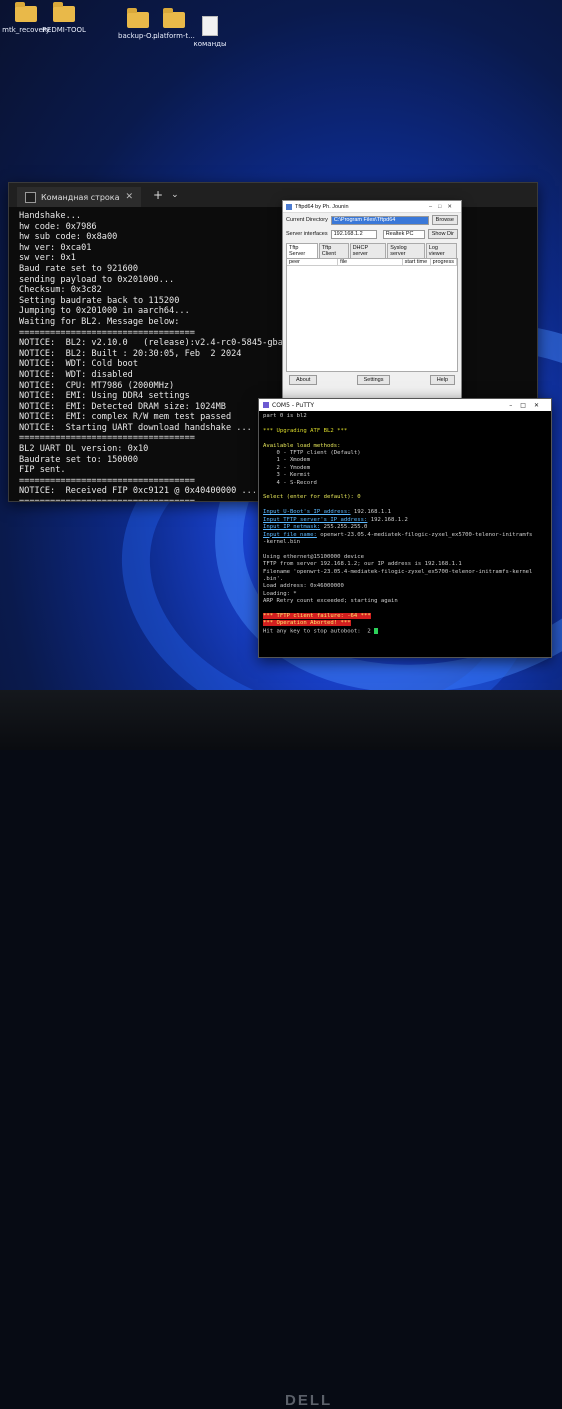  What do you see at coordinates (30, 197) in the screenshot?
I see `terminal-icon` at bounding box center [30, 197].